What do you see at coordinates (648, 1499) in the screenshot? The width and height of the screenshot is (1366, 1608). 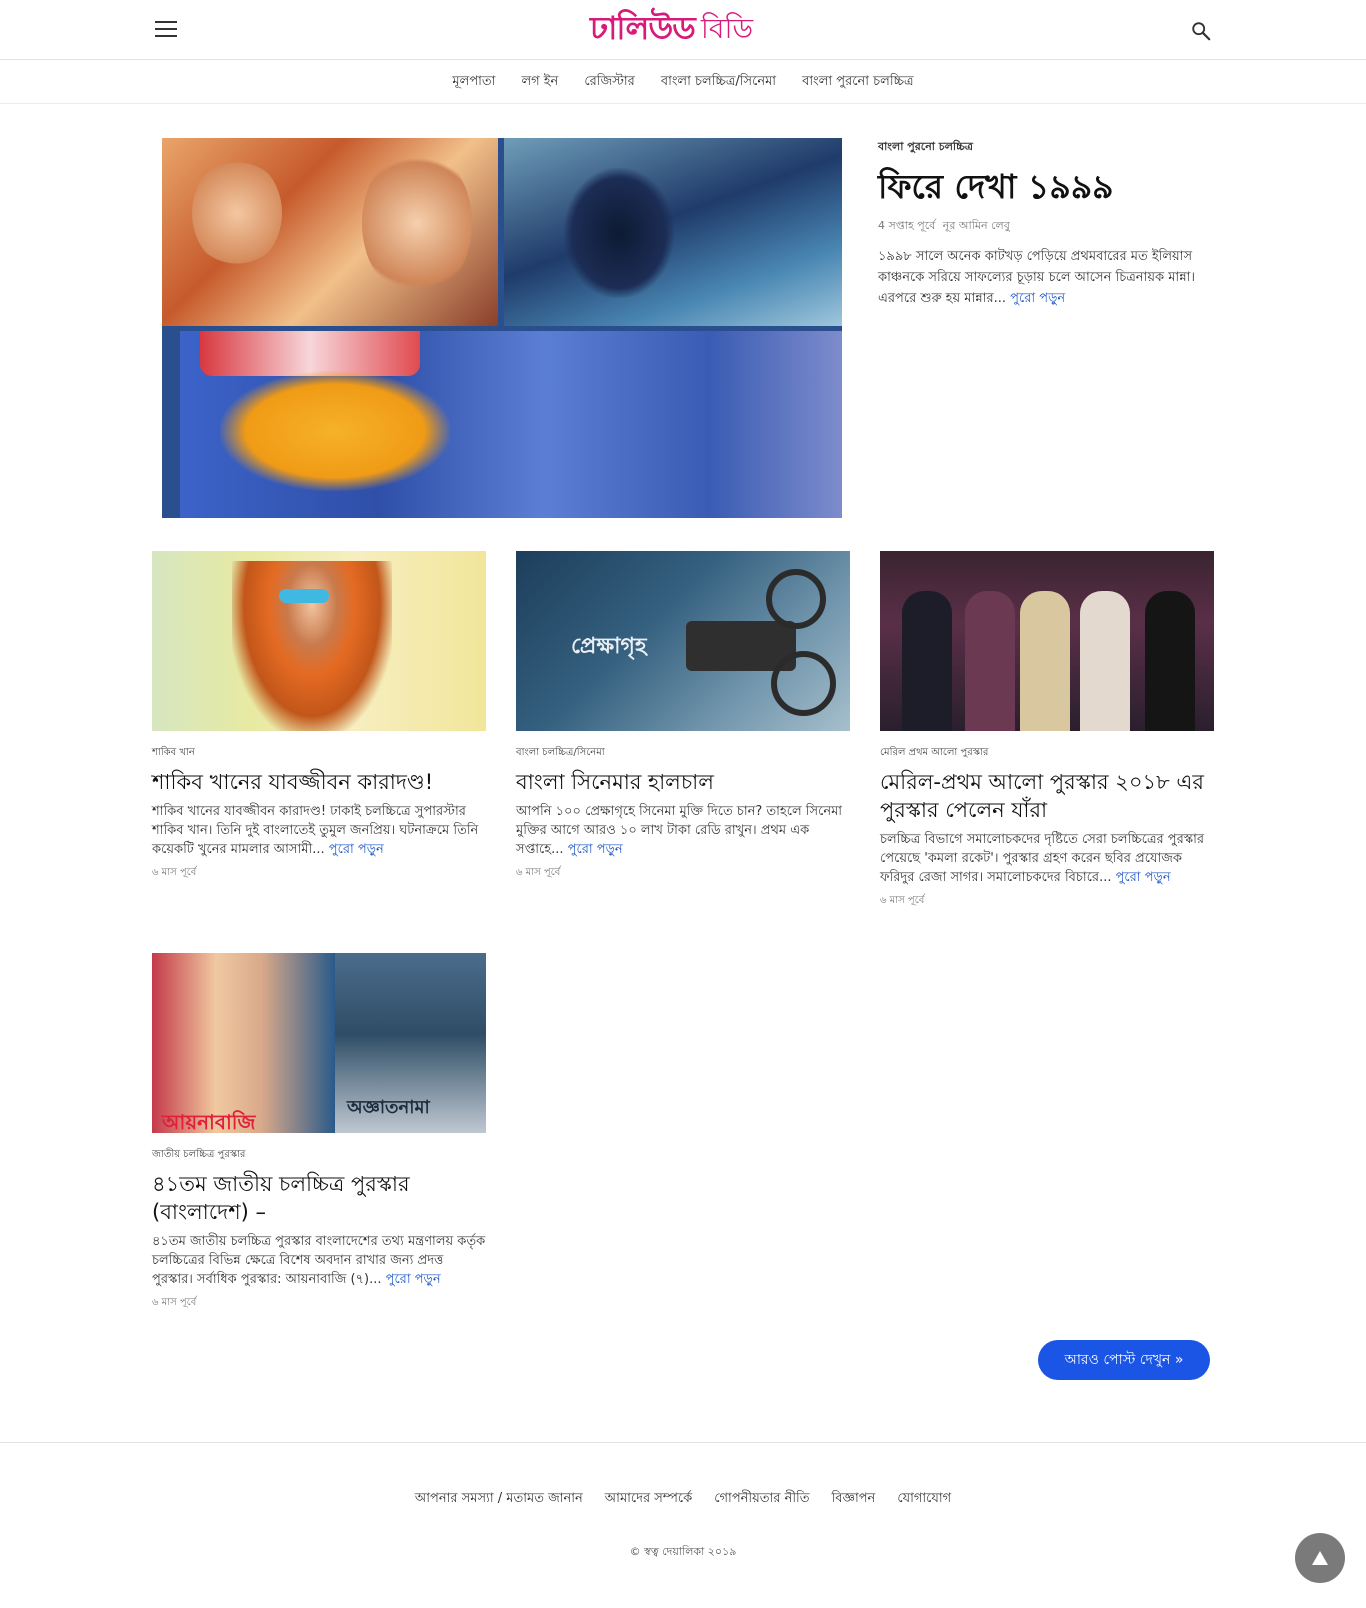 I see `footer-link-about: আমাদের সম্পর্কে` at bounding box center [648, 1499].